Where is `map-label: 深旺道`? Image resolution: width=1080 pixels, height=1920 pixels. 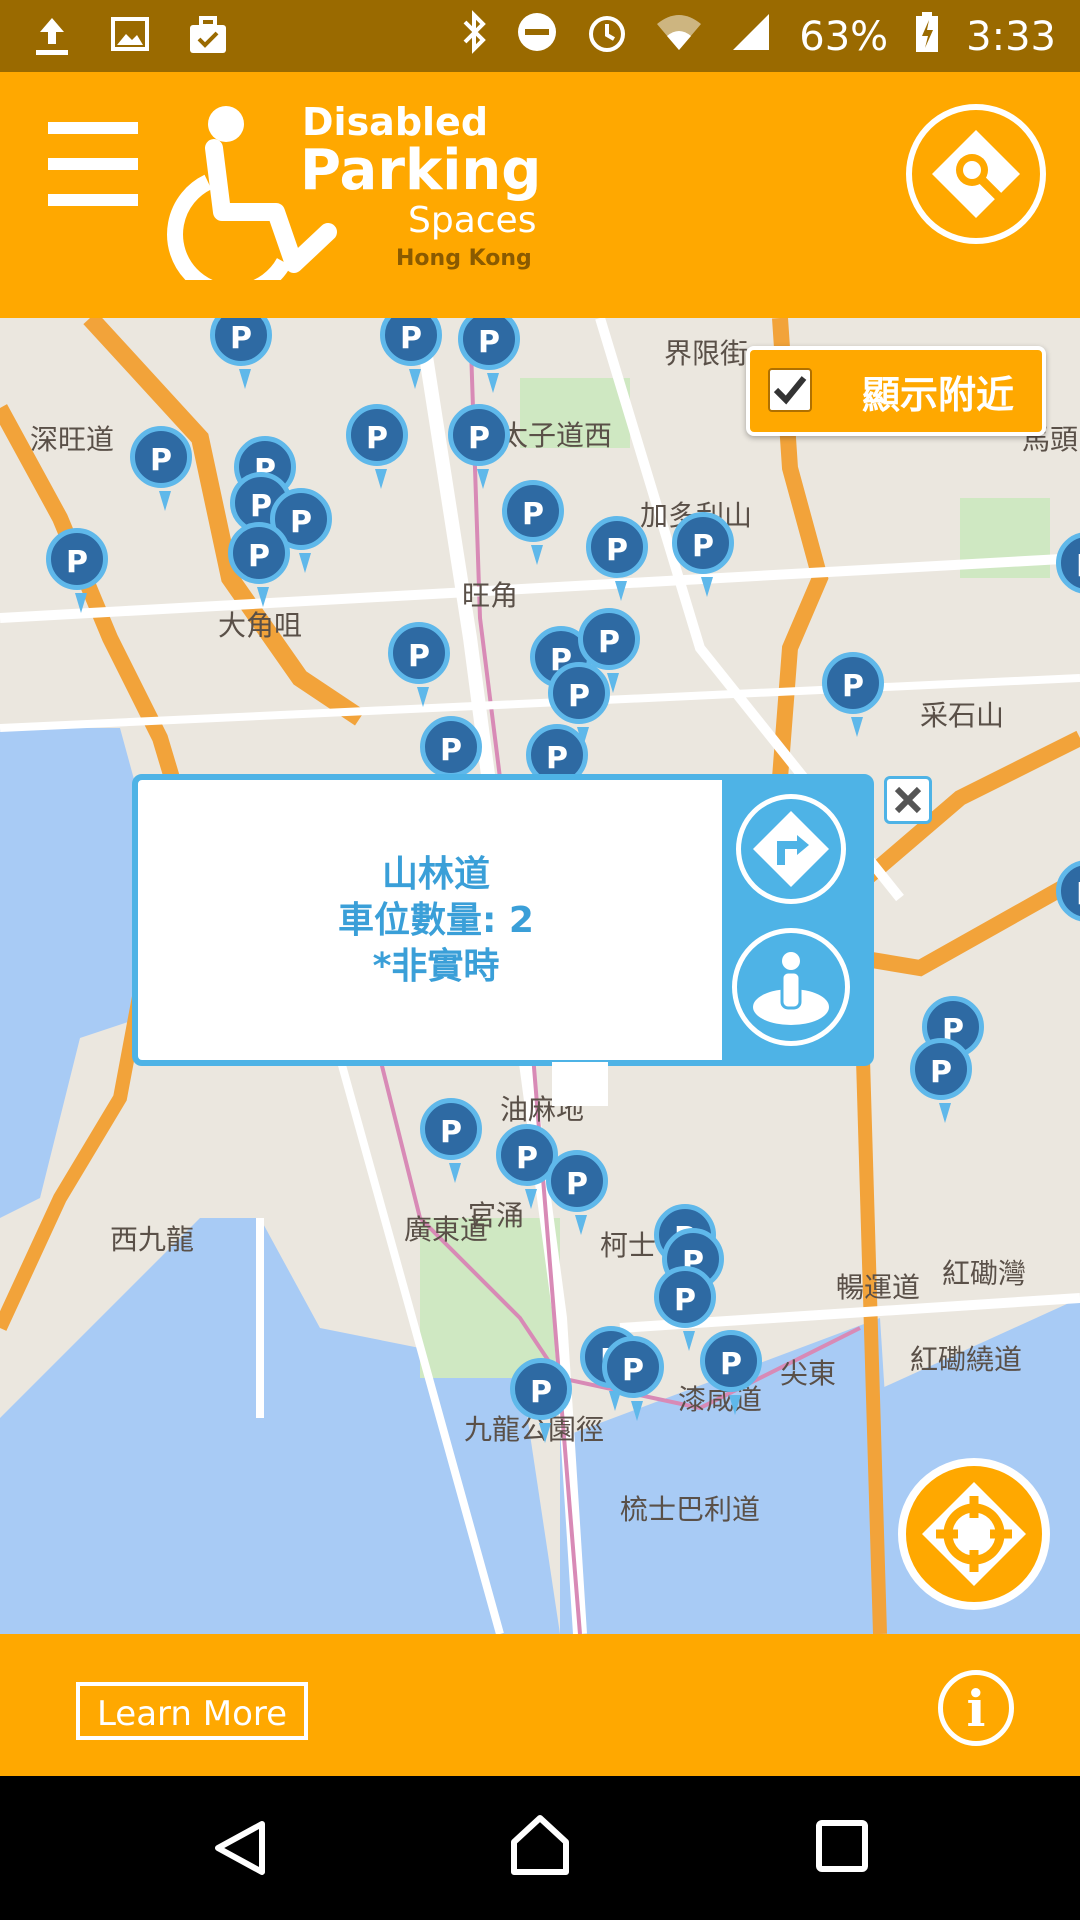 map-label: 深旺道 is located at coordinates (72, 439).